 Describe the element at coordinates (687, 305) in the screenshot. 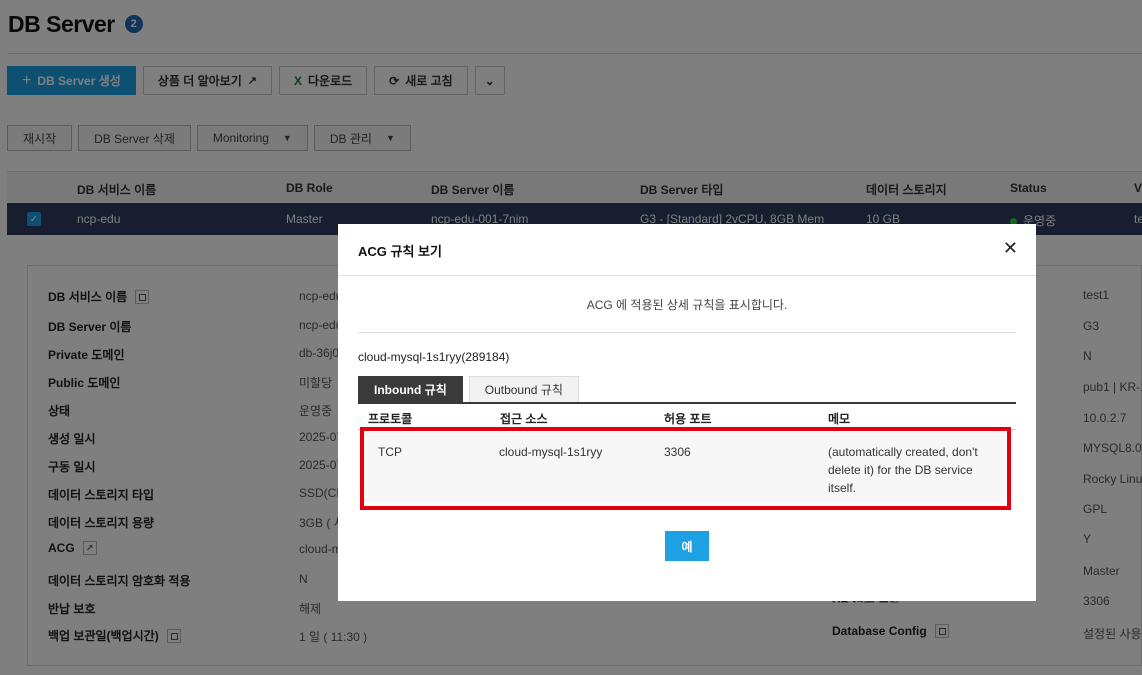

I see `modal-description: ACG 에 적용된 상세 규칙을 표시합니다.` at that location.